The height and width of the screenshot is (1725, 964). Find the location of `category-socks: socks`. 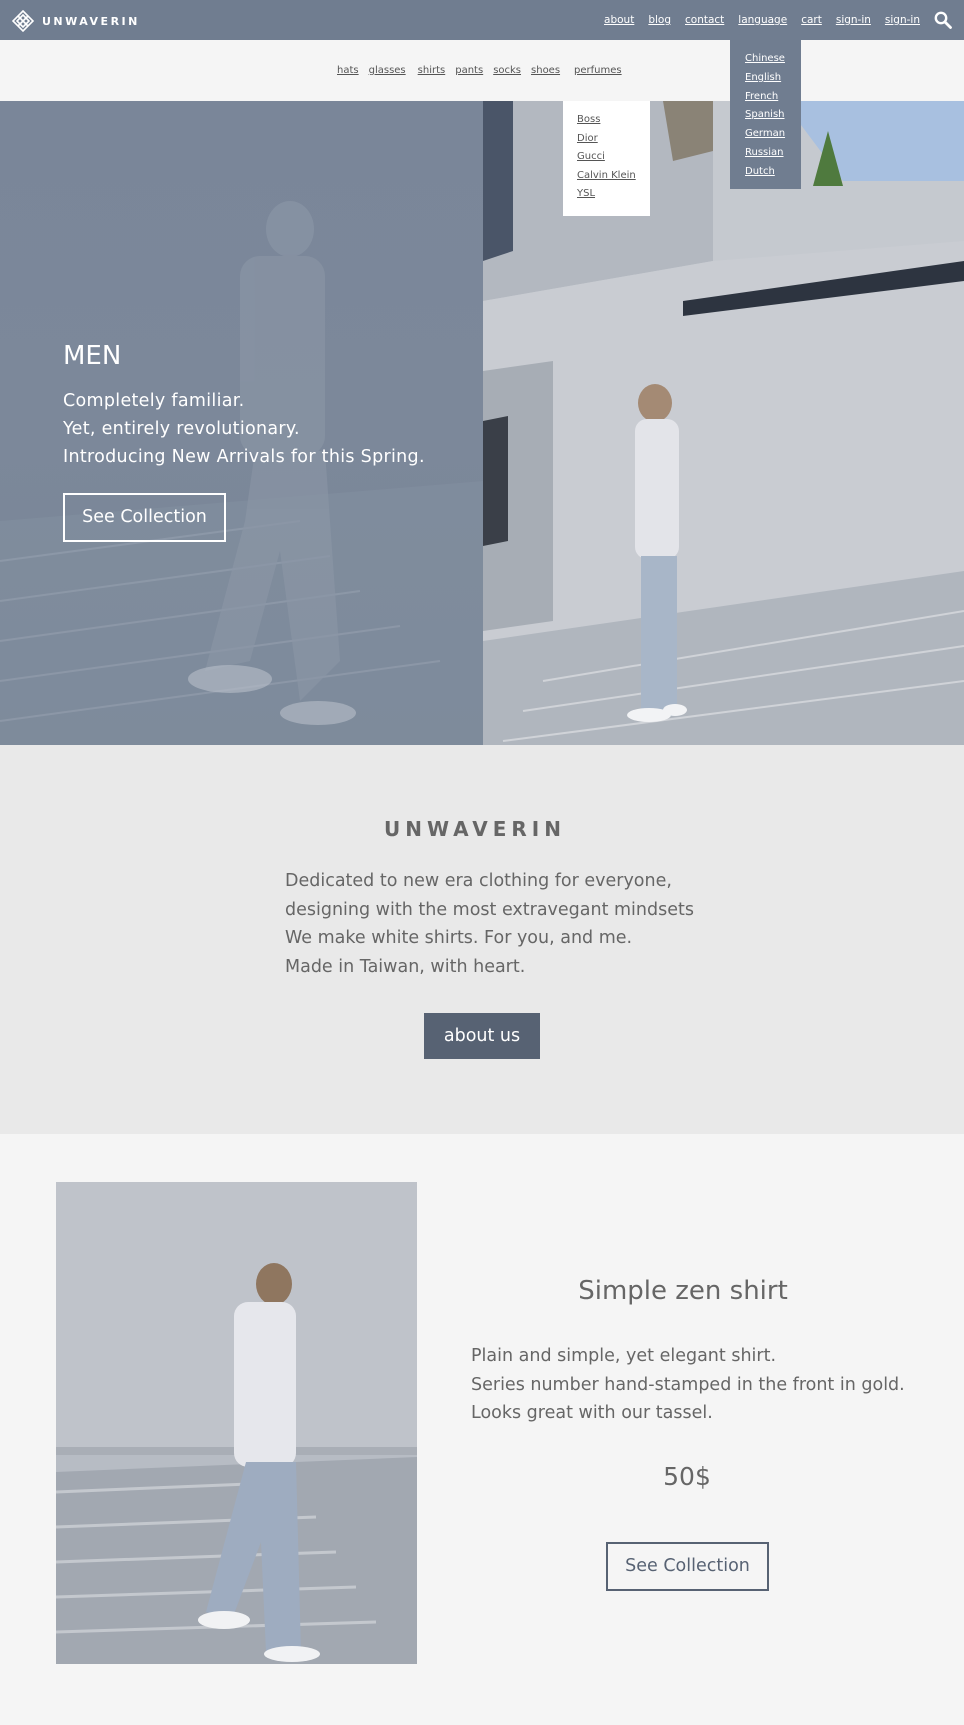

category-socks: socks is located at coordinates (507, 70).